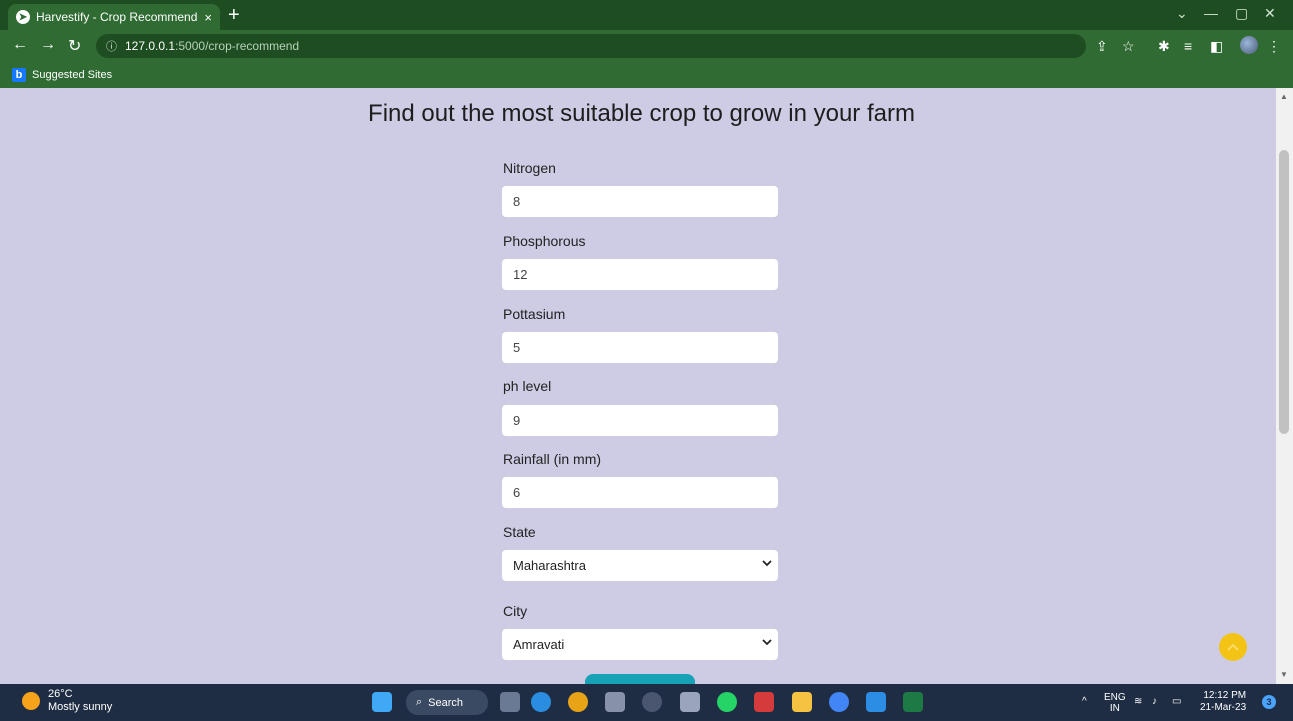 Image resolution: width=1293 pixels, height=721 pixels. What do you see at coordinates (552, 459) in the screenshot?
I see `rainfall-label: Rainfall (in mm)` at bounding box center [552, 459].